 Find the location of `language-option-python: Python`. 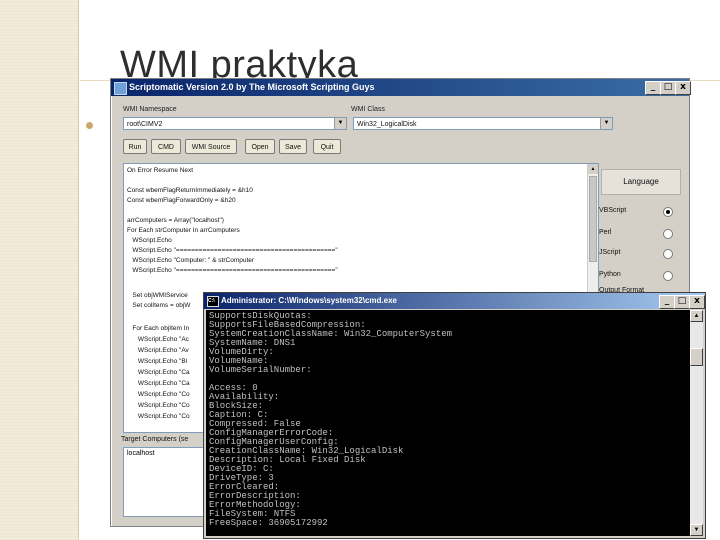

language-option-python: Python is located at coordinates (610, 274).